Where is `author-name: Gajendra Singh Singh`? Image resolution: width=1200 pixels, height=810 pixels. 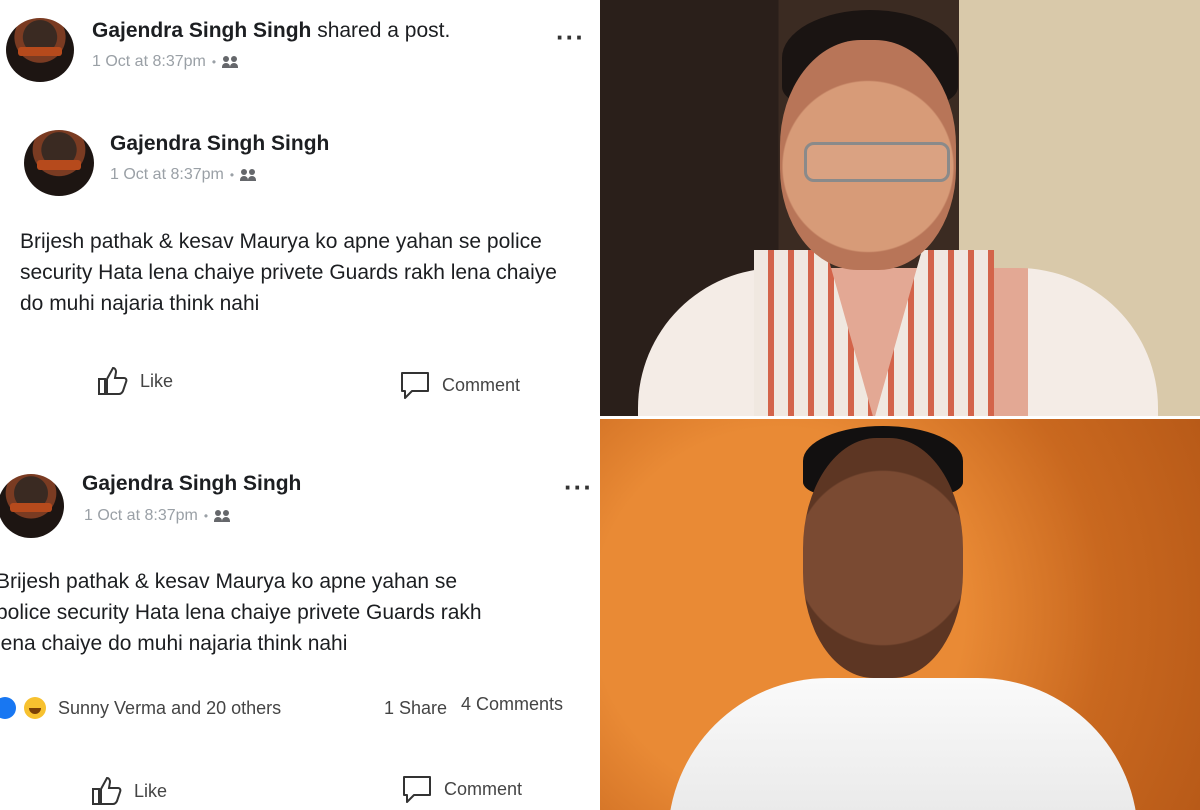 author-name: Gajendra Singh Singh is located at coordinates (201, 30).